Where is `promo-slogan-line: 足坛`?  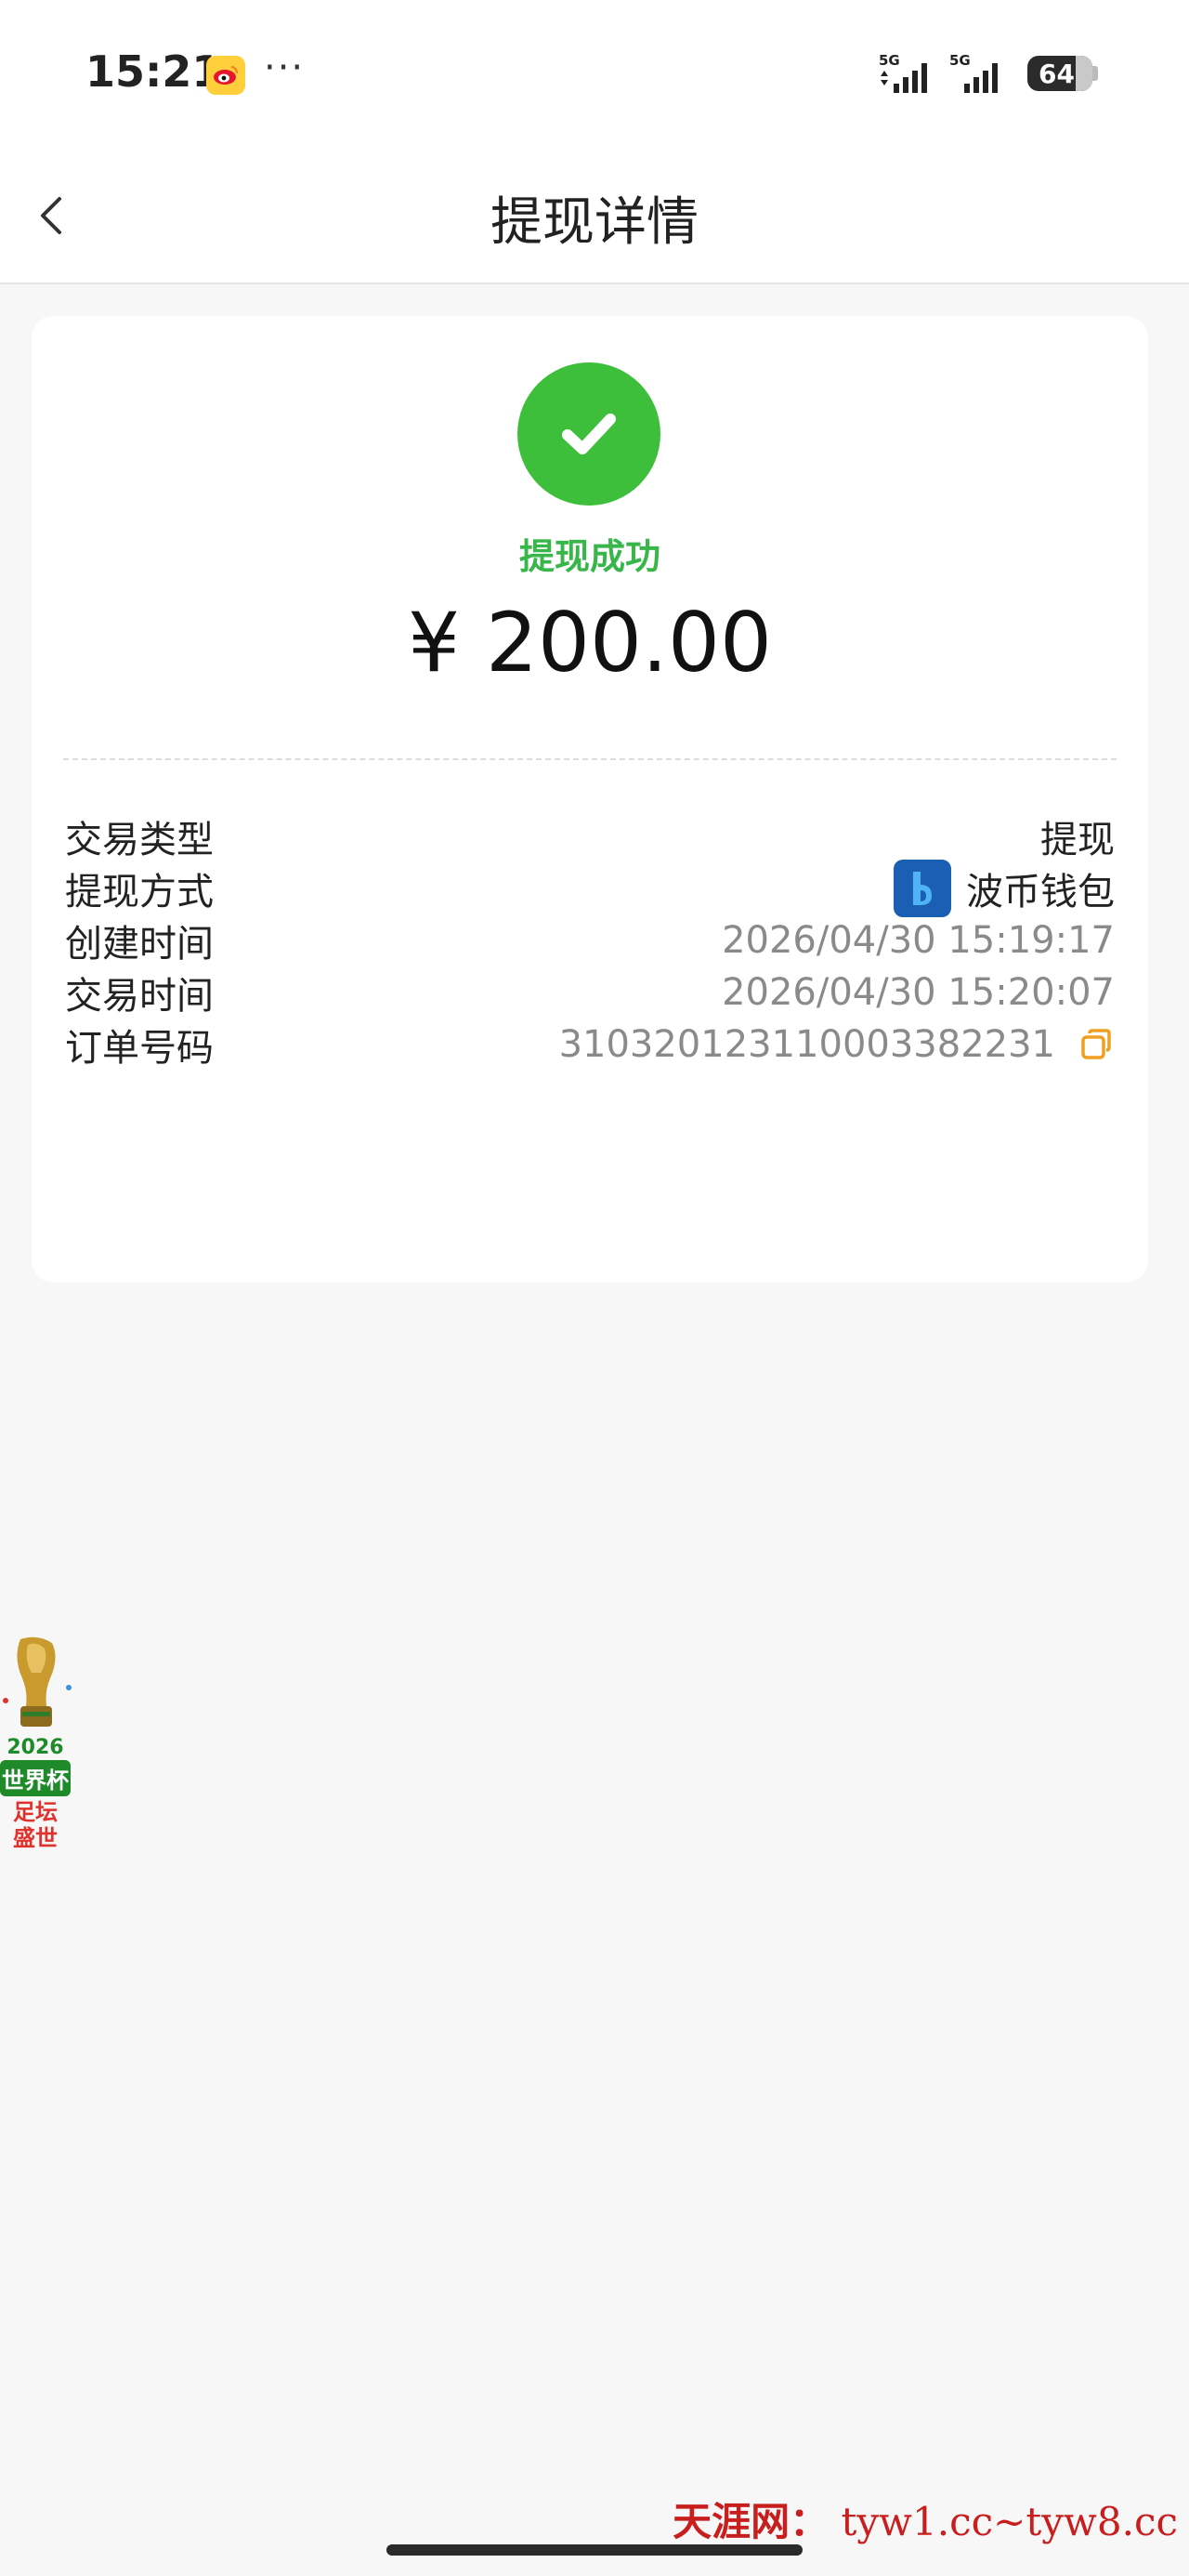
promo-slogan-line: 足坛 is located at coordinates (35, 1812).